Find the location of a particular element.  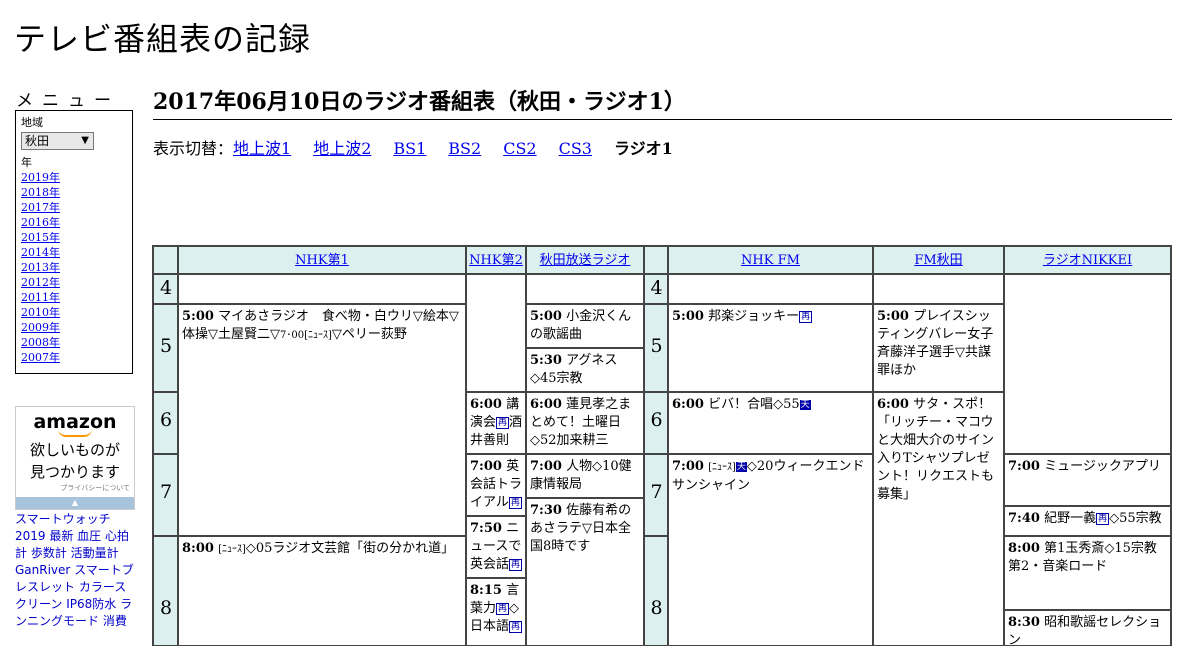

program-time: 7:30 is located at coordinates (546, 510).